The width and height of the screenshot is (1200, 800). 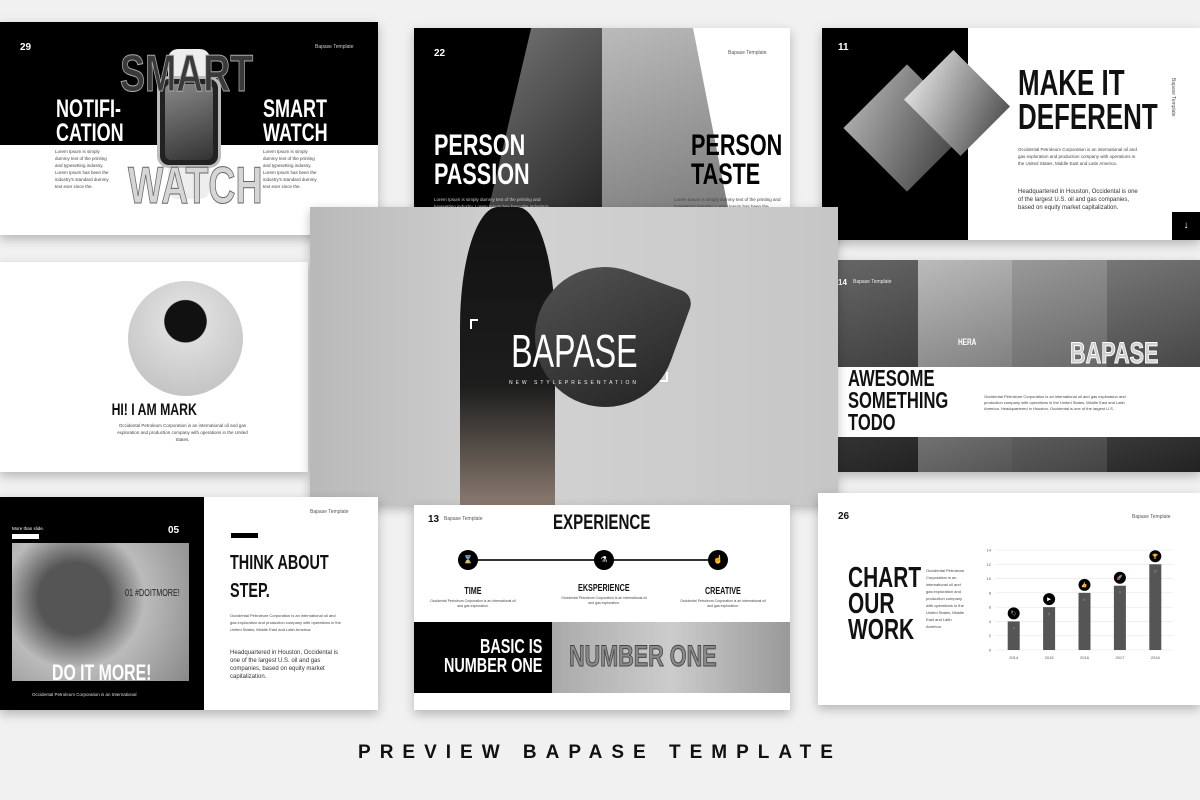 I want to click on cover-subtitle: NEW STYLEPRESENTATION, so click(x=574, y=383).